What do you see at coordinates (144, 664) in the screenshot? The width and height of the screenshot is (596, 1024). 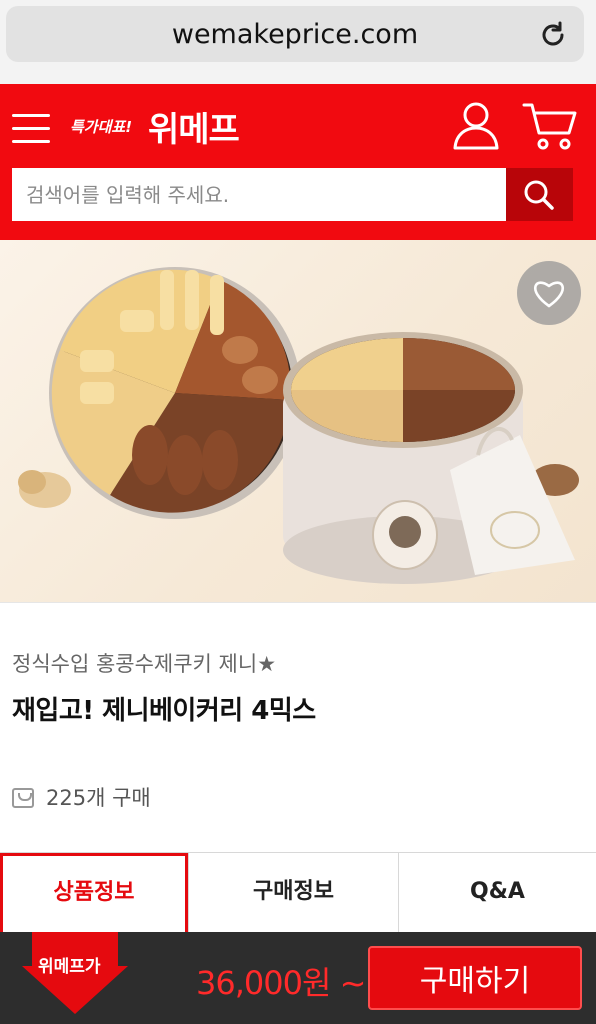 I see `product-subtitle: 정식수입 홍콩수제쿠키 제니★` at bounding box center [144, 664].